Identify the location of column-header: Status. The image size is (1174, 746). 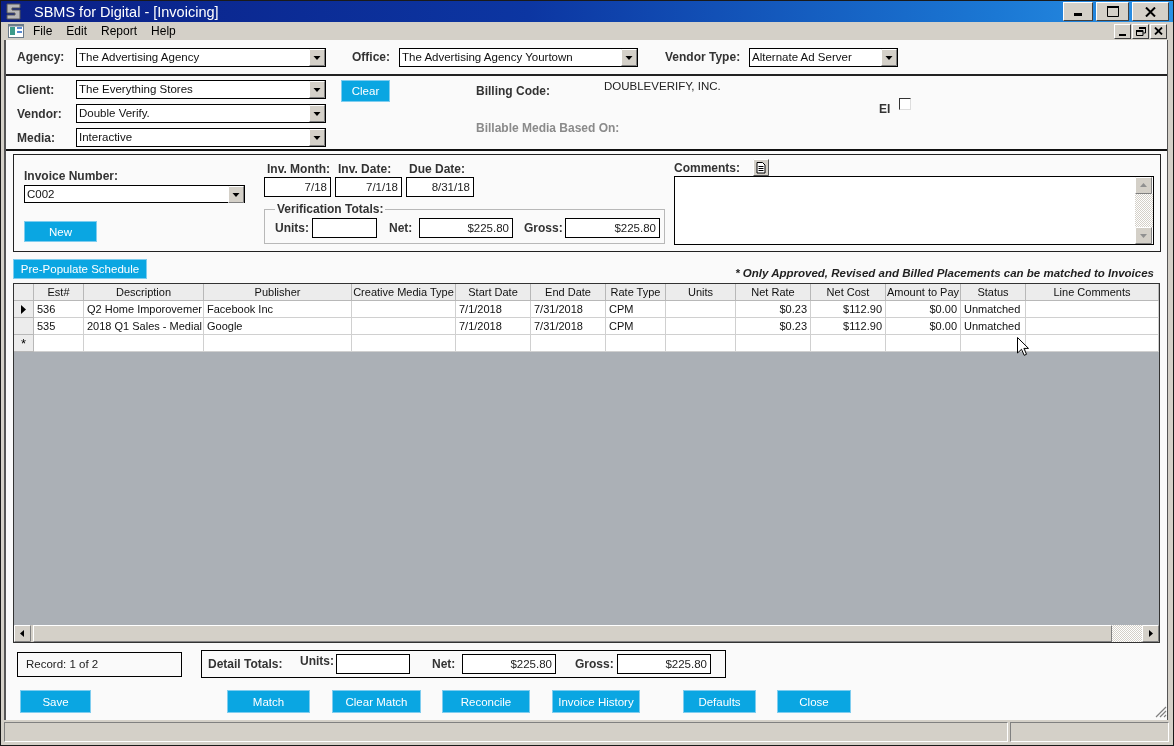
(993, 292).